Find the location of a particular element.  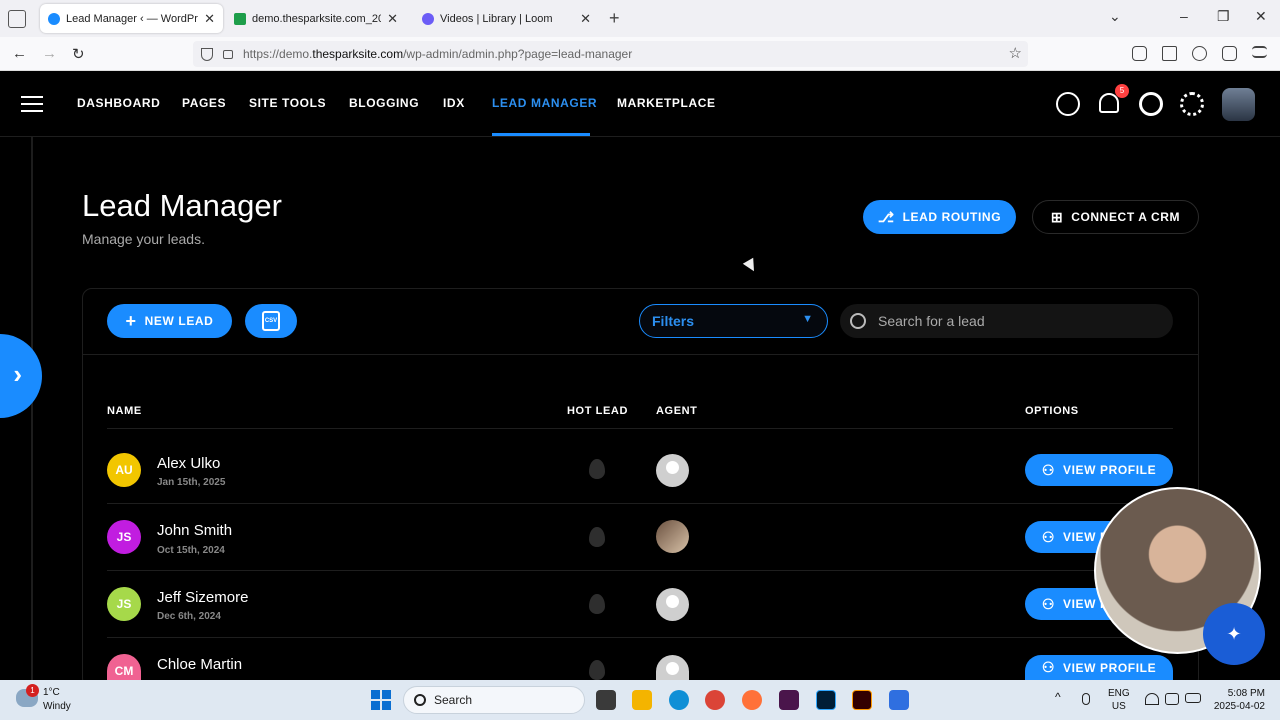

filters-dropdown: Filters ▼ is located at coordinates (733, 321).